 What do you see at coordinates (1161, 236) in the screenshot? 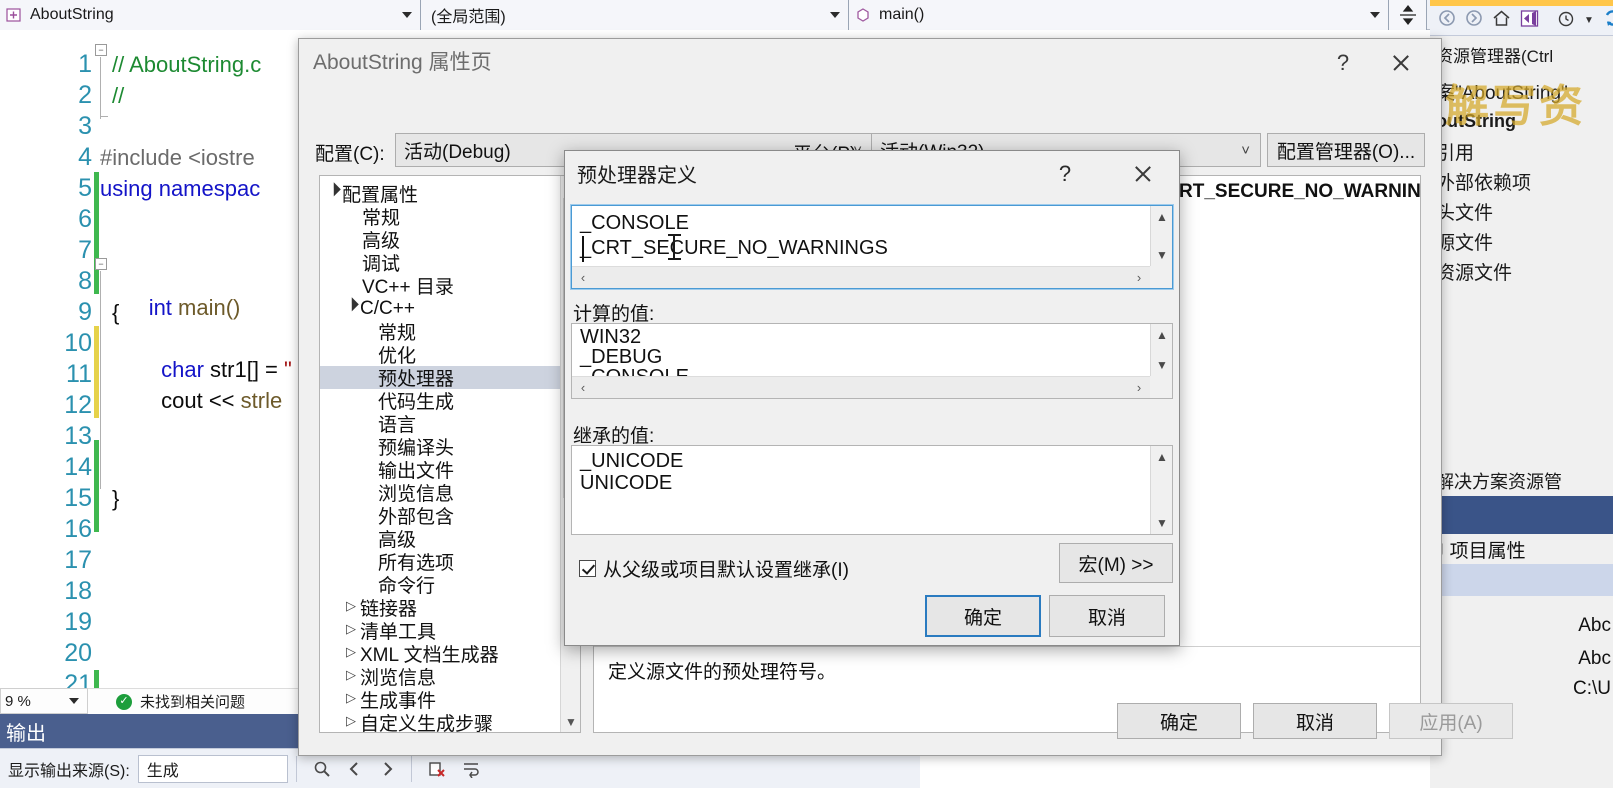
I see `definitions-vertical-scrollbar: ▲ ▼` at bounding box center [1161, 236].